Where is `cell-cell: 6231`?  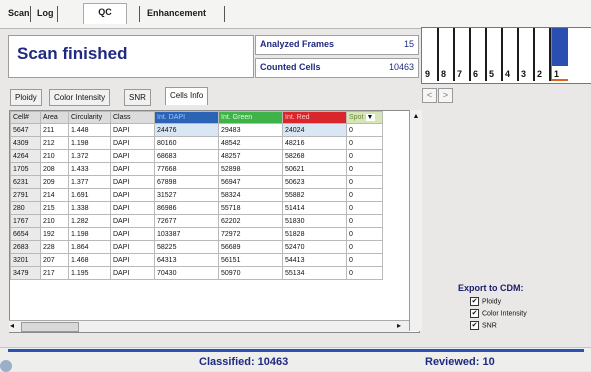 cell-cell: 6231 is located at coordinates (25, 182).